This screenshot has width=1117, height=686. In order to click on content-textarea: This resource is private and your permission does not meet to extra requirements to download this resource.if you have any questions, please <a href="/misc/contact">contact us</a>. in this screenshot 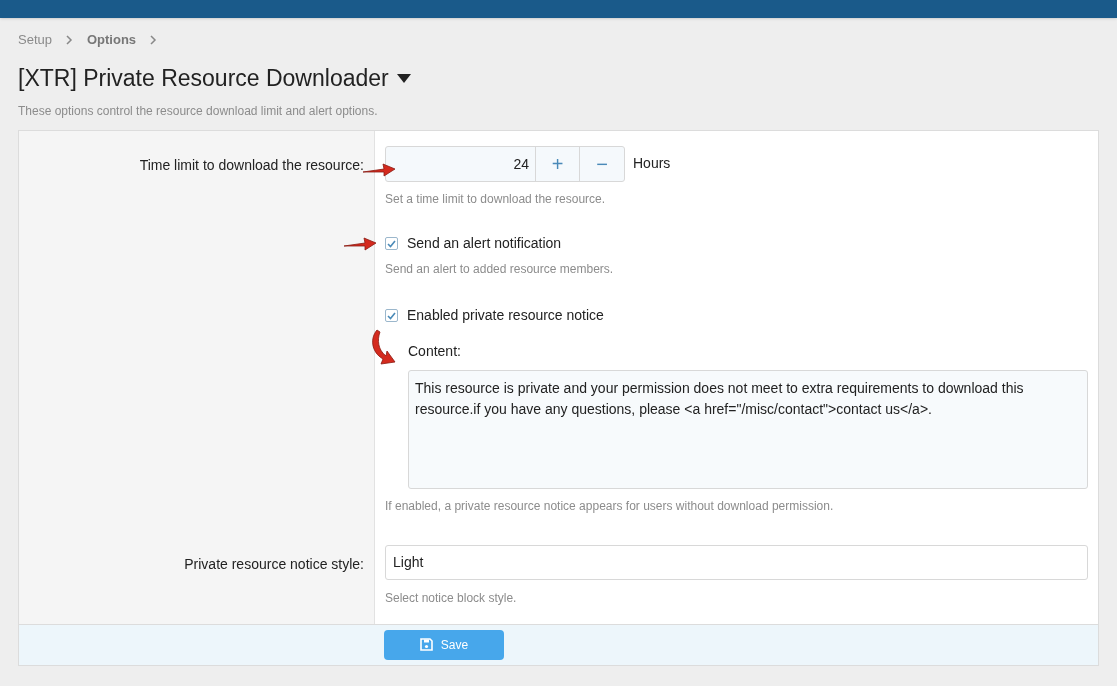, I will do `click(748, 429)`.